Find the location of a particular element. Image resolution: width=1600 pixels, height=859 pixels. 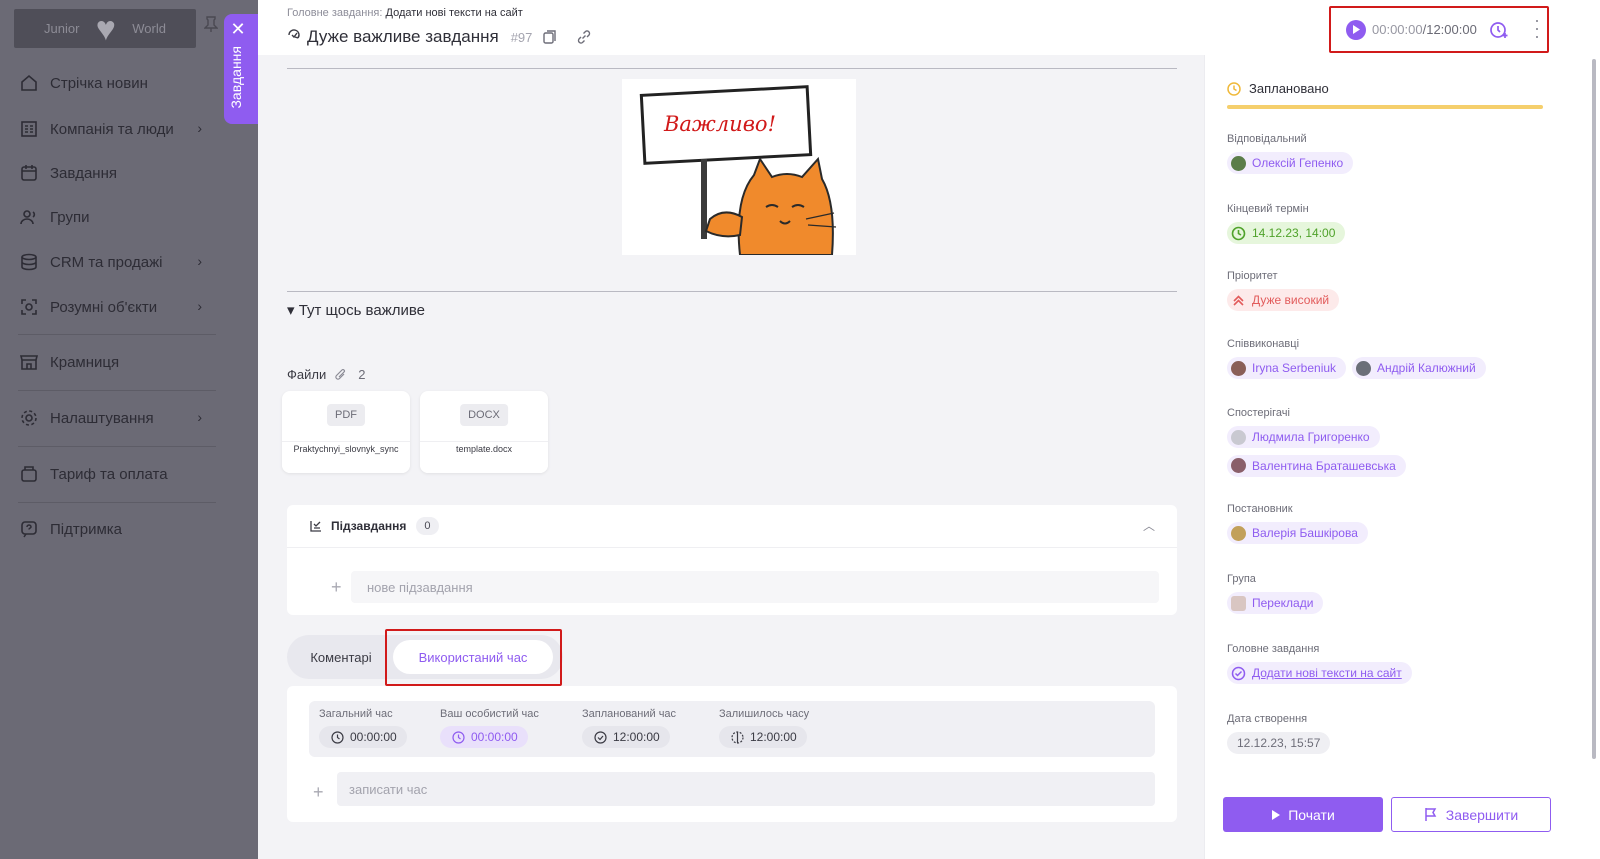

status-progress-bar is located at coordinates (1385, 107).